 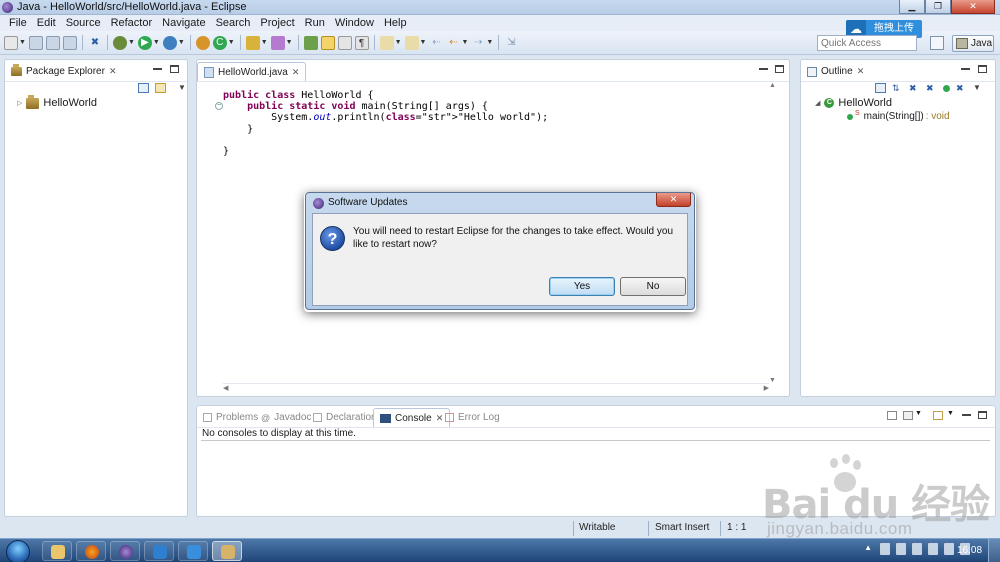 I want to click on fold-toggle-icon: −, so click(x=219, y=106).